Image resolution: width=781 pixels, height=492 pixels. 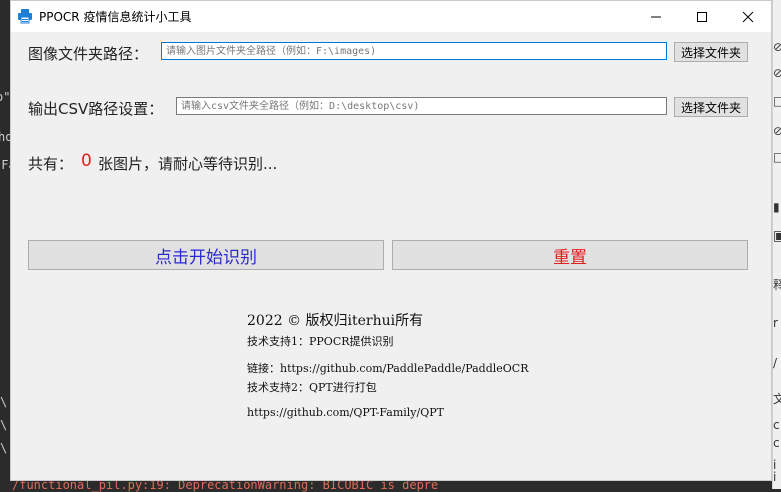 I want to click on image-folder-input: 请输入图片文件夹全路径（例如：F:\images), so click(x=414, y=51).